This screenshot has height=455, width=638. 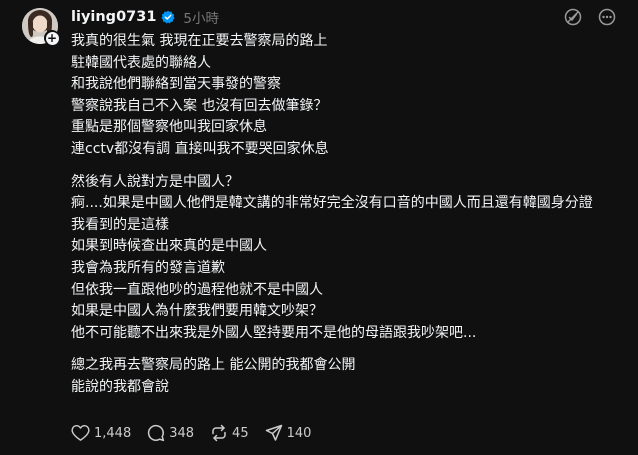 I want to click on post-line: 我會為我所有的發言道歉, so click(x=148, y=267).